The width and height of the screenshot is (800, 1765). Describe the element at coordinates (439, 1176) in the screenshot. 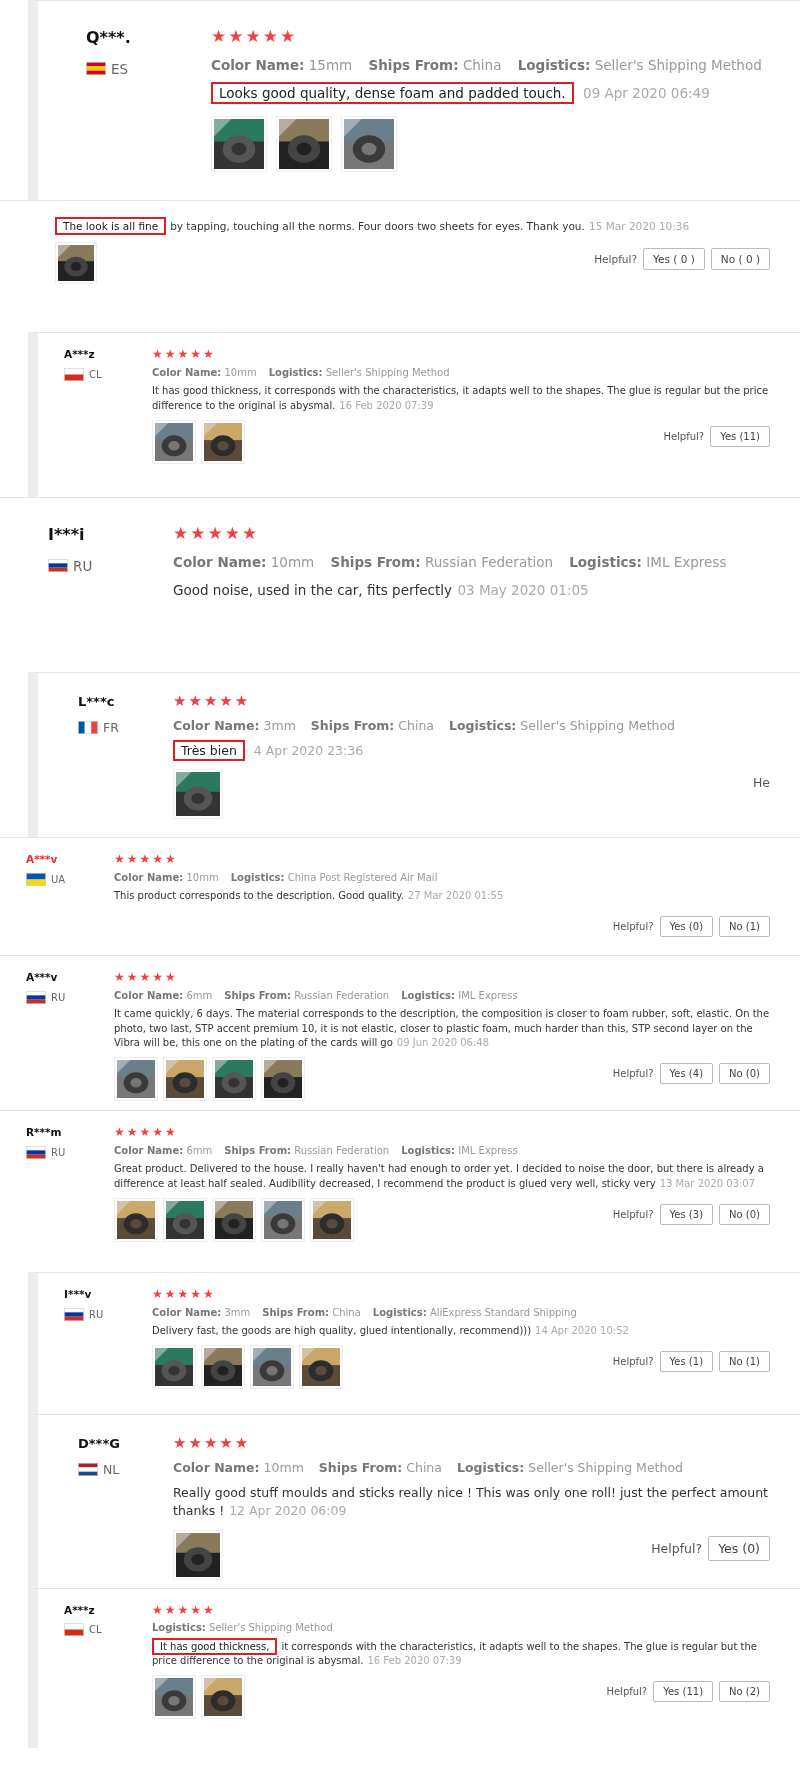

I see `review-text: Great product. Delivered to the house. I really haven't had enough to order yet. I decided to noise the door, but there is already a difference at least half sealed. Audibility decreased, I recommend the product is glued very well, sticky very 13 Mar 2020 03:07` at that location.